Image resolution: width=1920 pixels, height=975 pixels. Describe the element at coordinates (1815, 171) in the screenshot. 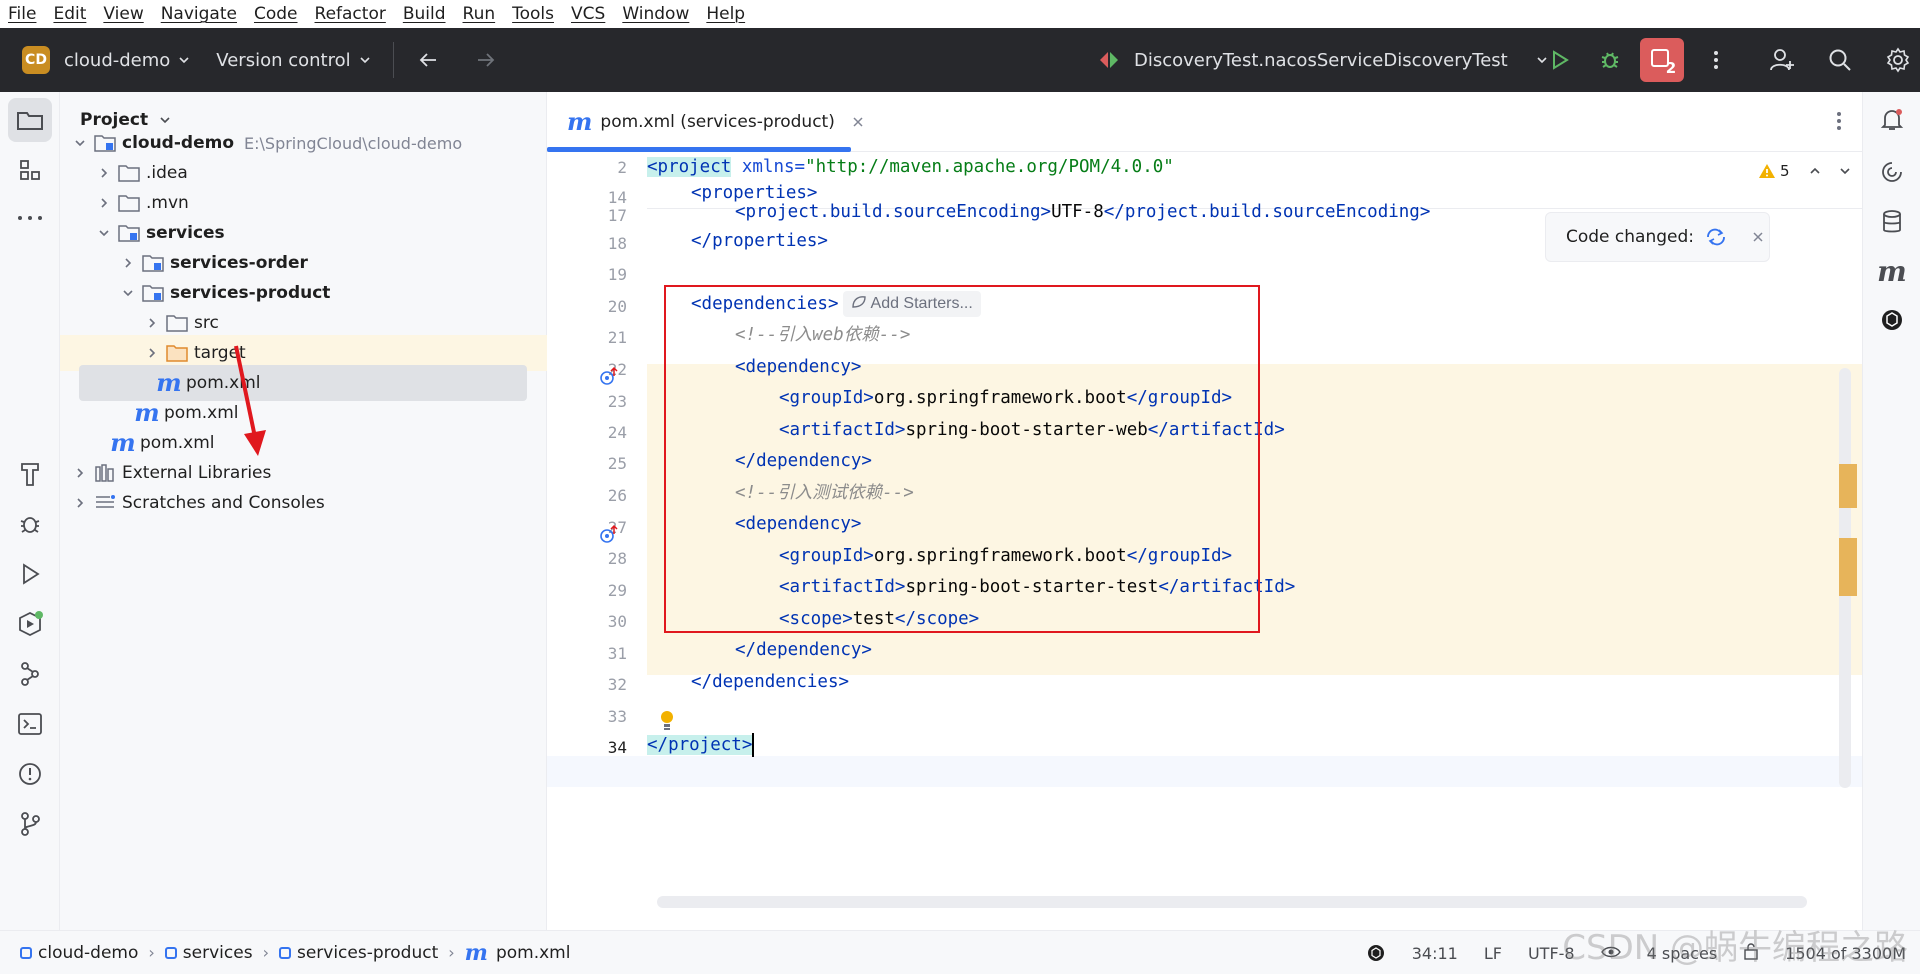

I see `chevron-up-icon` at that location.